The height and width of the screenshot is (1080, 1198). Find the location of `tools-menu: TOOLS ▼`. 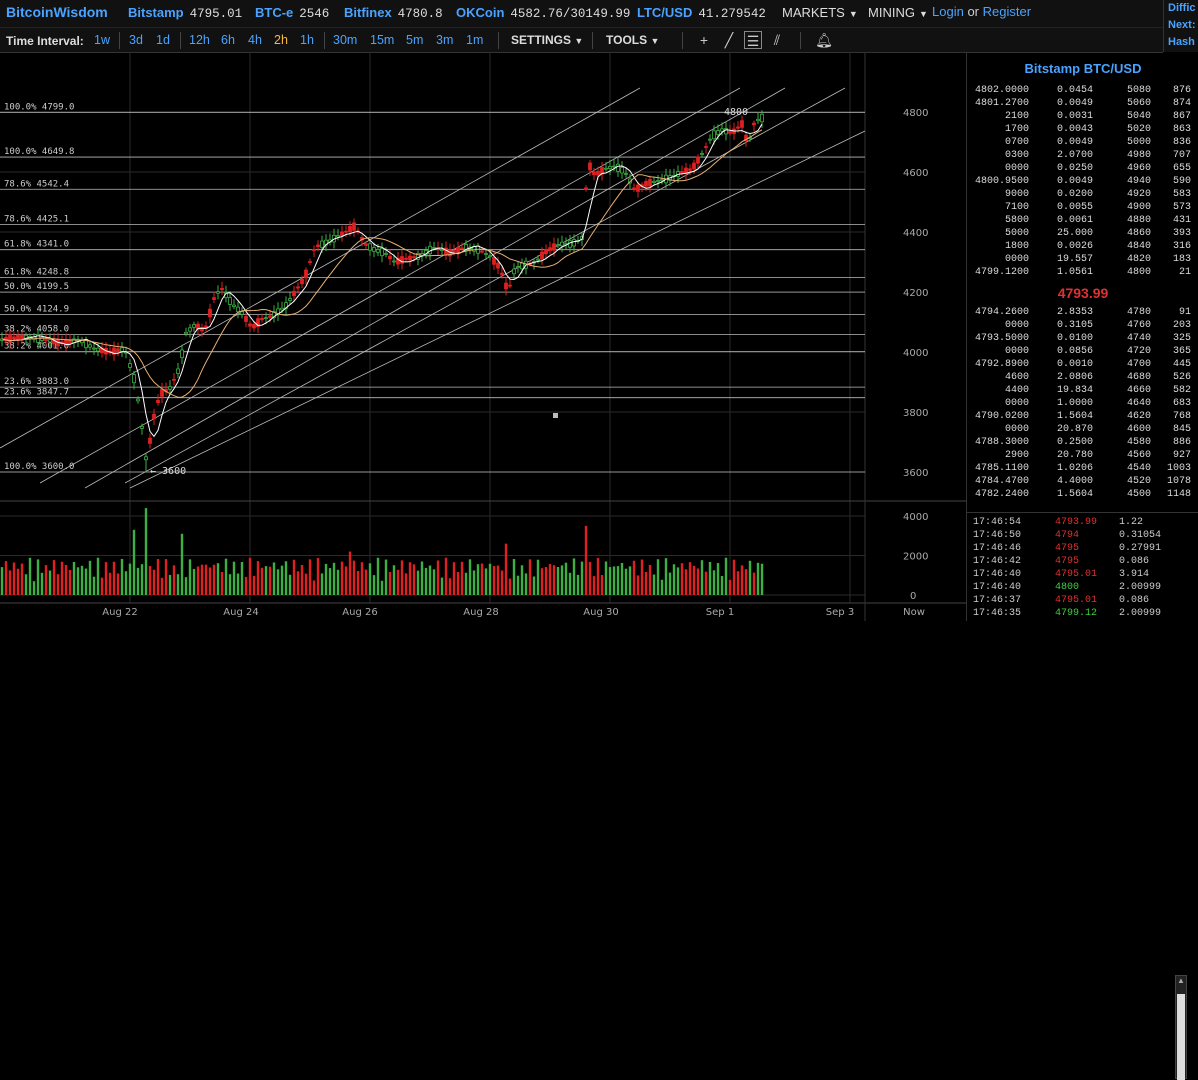

tools-menu: TOOLS ▼ is located at coordinates (632, 40).